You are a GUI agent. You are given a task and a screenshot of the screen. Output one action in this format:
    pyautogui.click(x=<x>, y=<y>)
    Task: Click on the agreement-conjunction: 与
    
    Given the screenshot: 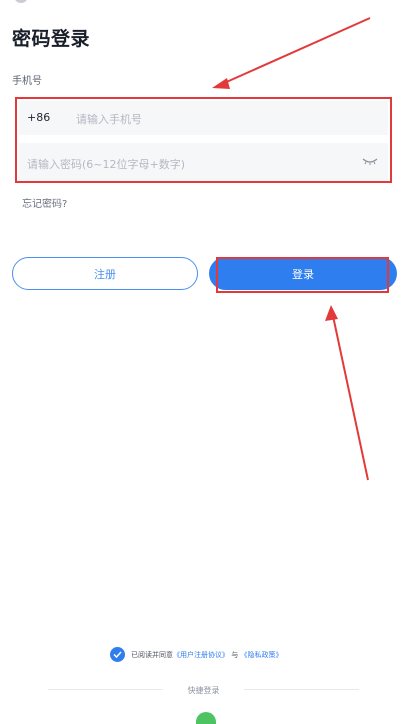 What is the action you would take?
    pyautogui.click(x=235, y=654)
    